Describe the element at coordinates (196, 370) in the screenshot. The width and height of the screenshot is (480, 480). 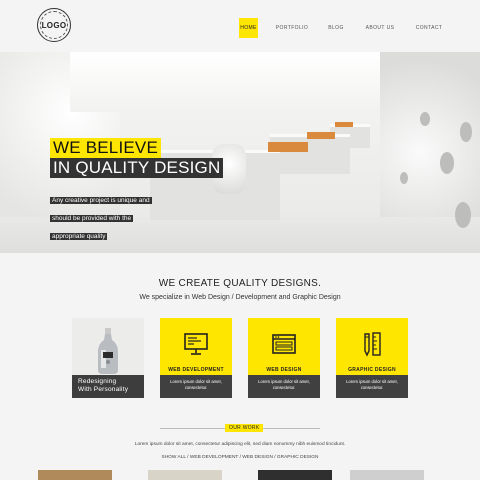
I see `service-card-heading: WEB DEVELOPMENT` at that location.